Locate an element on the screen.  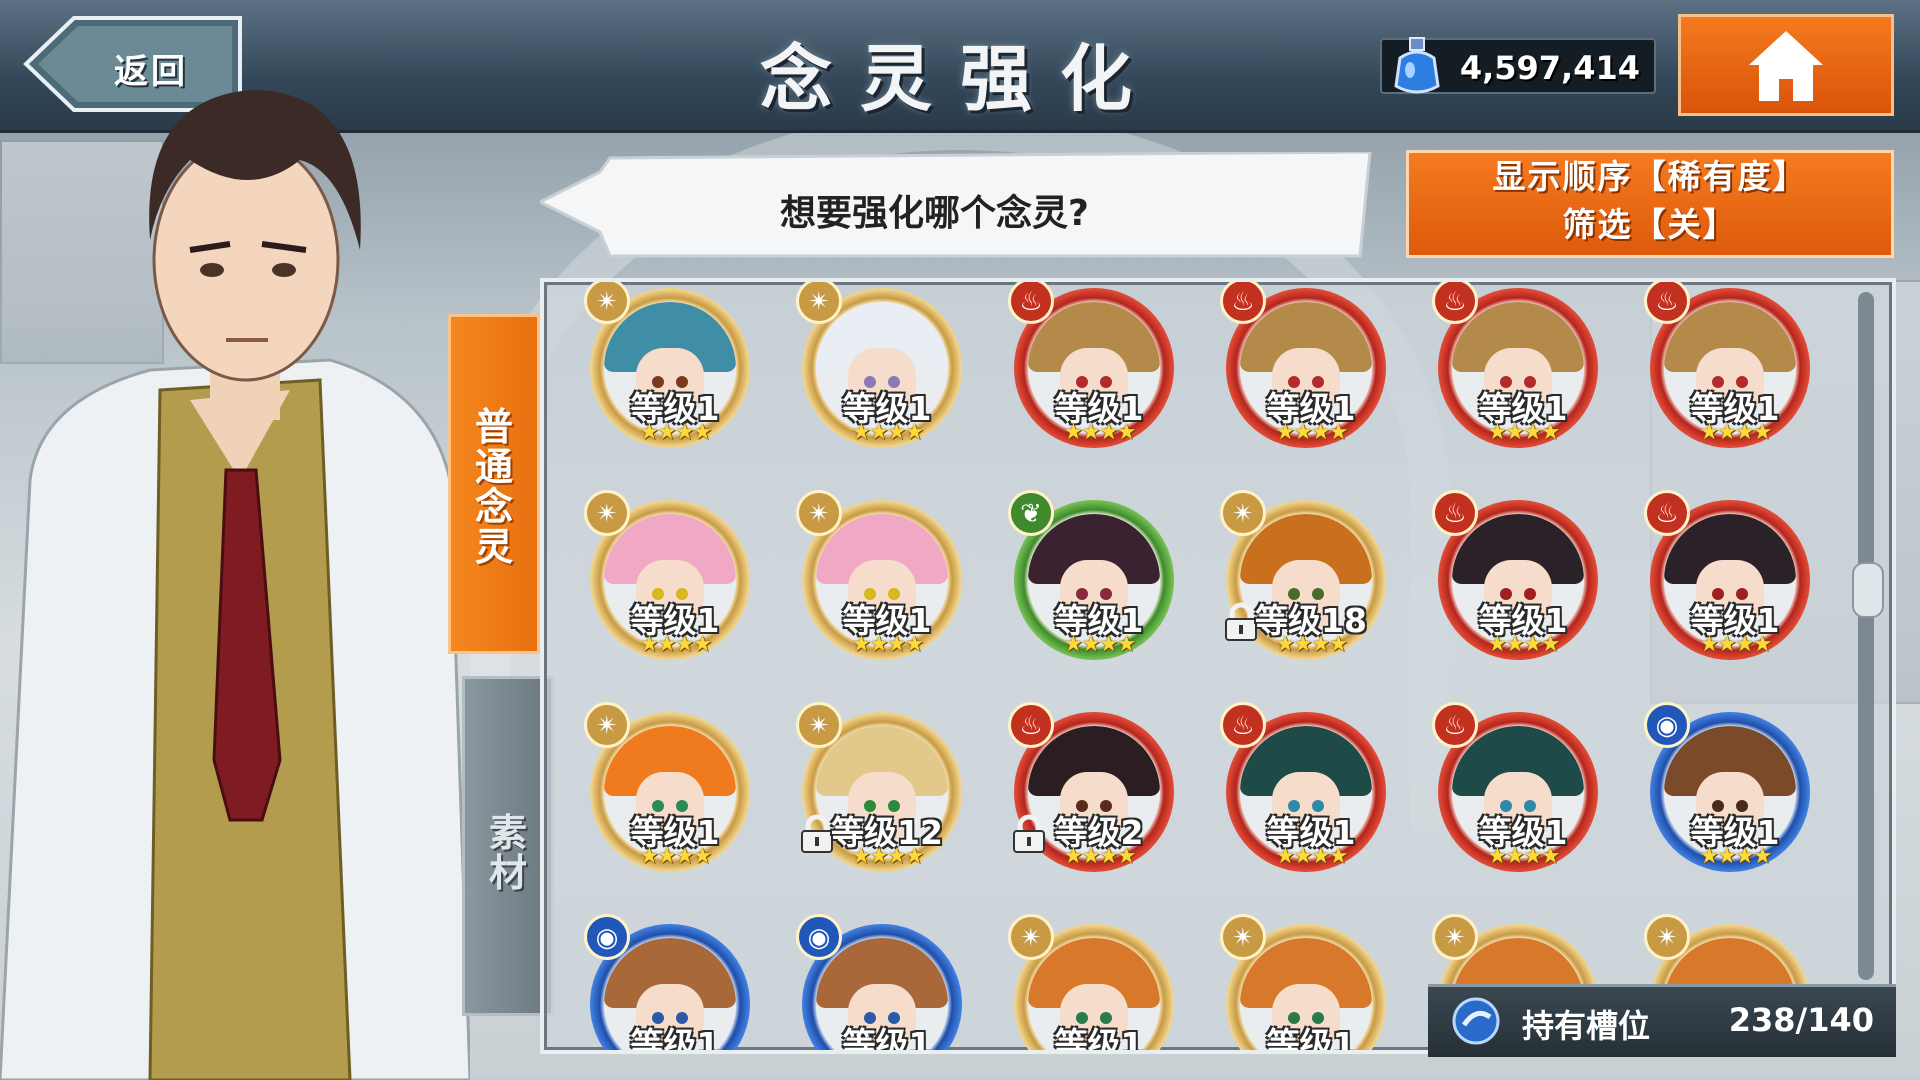
slot-orb-icon is located at coordinates (1476, 1021).